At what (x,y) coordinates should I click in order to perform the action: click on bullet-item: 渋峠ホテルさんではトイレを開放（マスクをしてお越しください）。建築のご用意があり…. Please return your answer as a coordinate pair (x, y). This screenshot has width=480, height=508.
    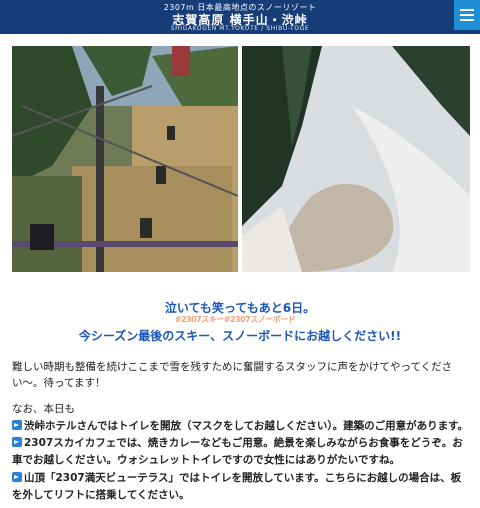
    Looking at the image, I should click on (241, 426).